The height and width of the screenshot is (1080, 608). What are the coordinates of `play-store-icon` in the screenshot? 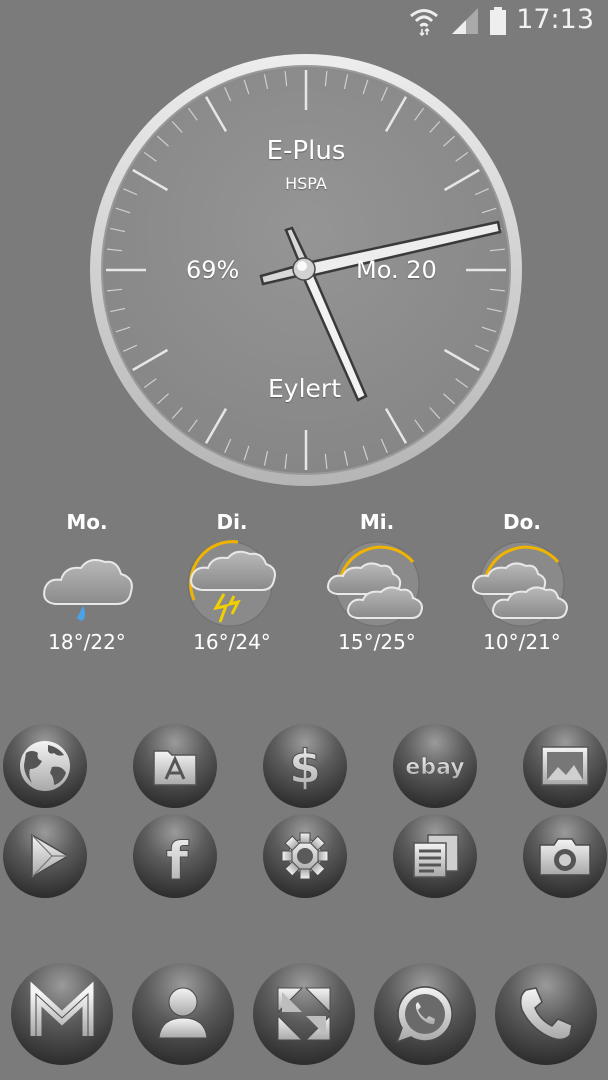 It's located at (45, 856).